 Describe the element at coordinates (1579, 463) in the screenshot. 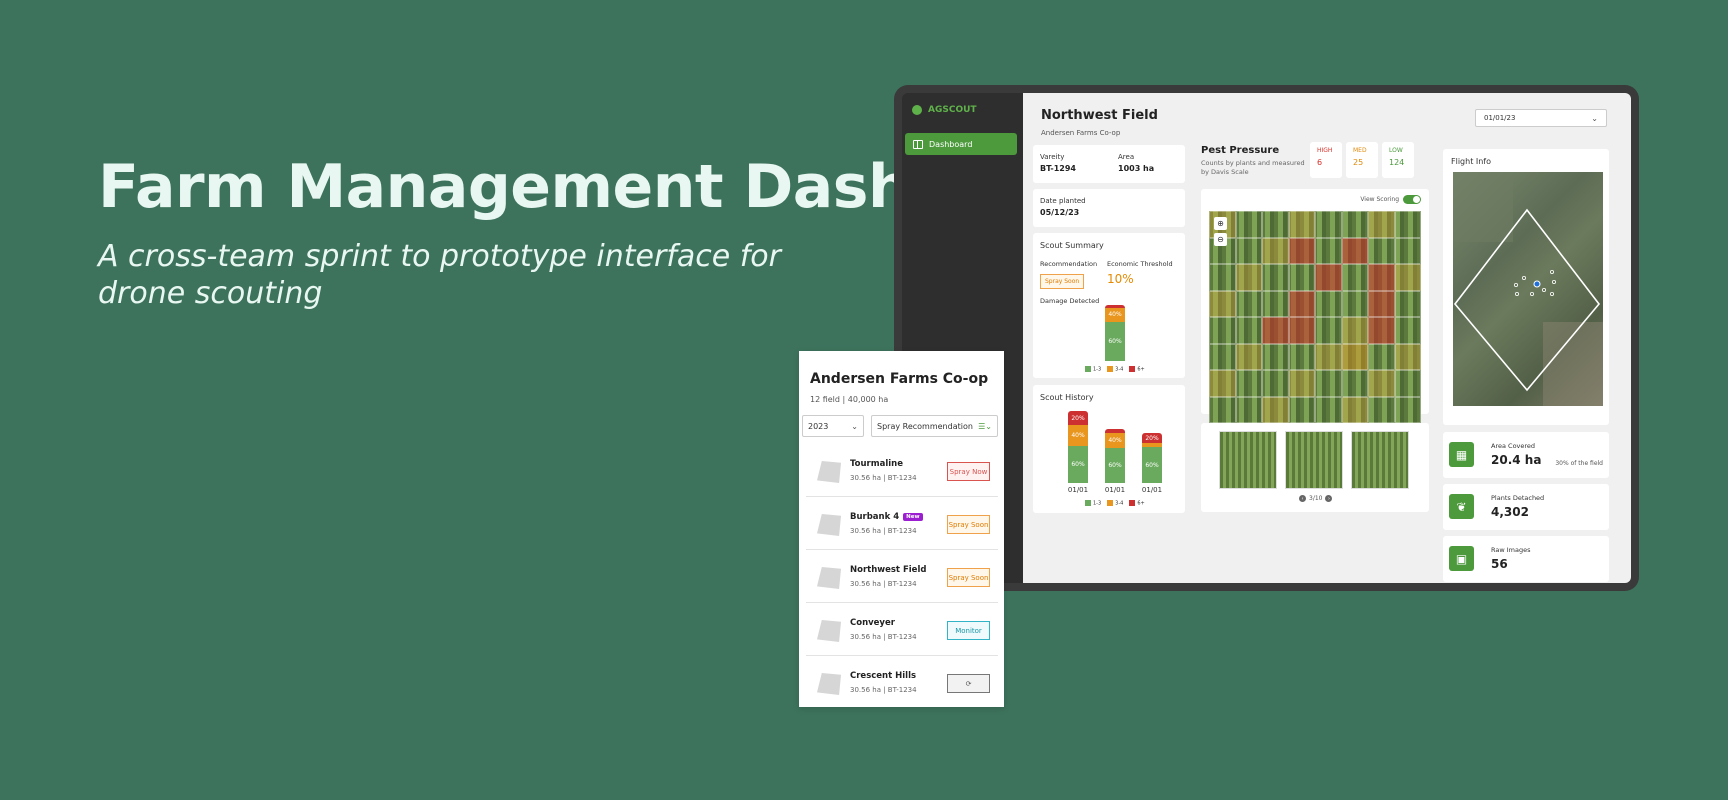

I see `stat-note: 30% of the field` at that location.